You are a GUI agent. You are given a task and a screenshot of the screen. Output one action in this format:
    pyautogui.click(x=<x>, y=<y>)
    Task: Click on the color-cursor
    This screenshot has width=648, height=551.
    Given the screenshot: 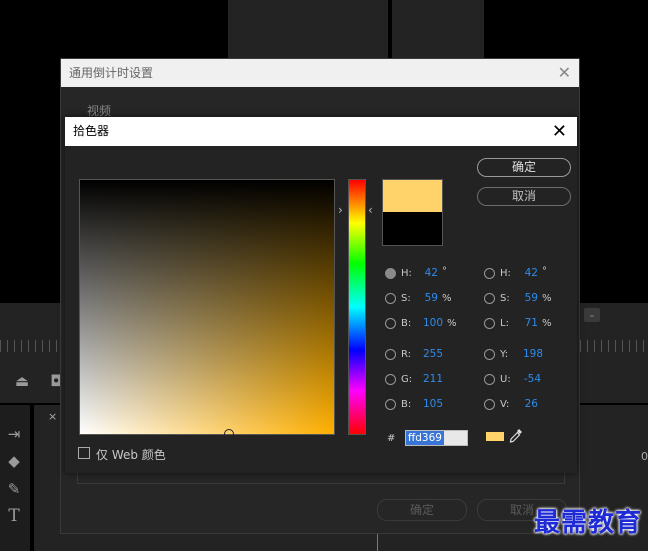 What is the action you would take?
    pyautogui.click(x=229, y=434)
    